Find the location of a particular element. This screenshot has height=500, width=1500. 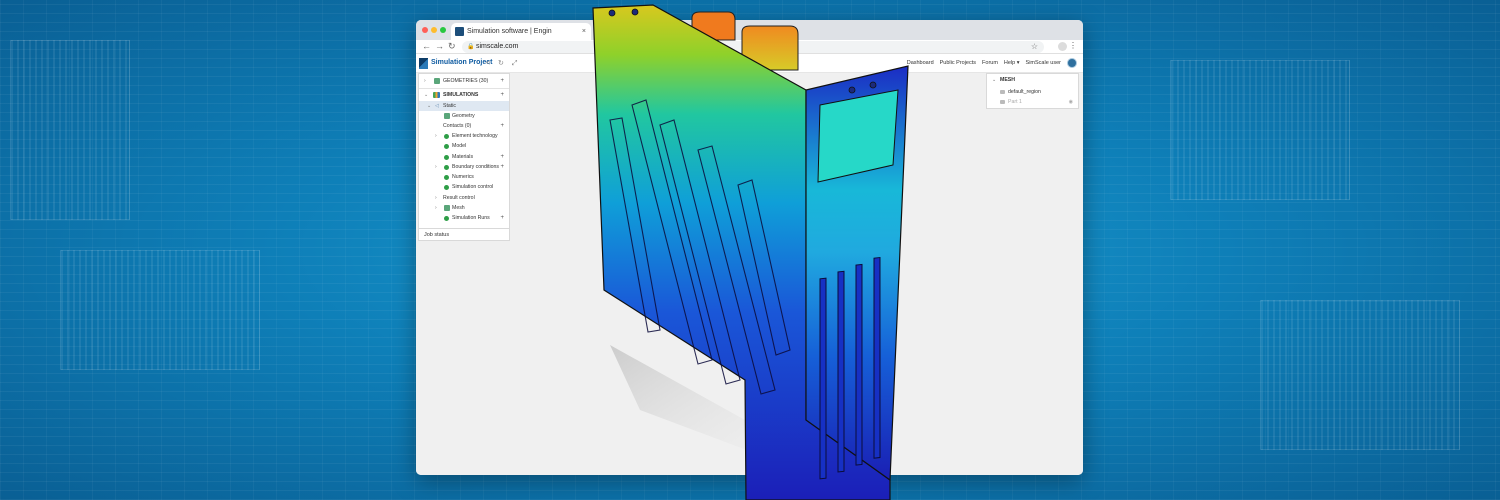

tree-item-simulations: ⌄ SIMULATIONS + is located at coordinates (464, 95).